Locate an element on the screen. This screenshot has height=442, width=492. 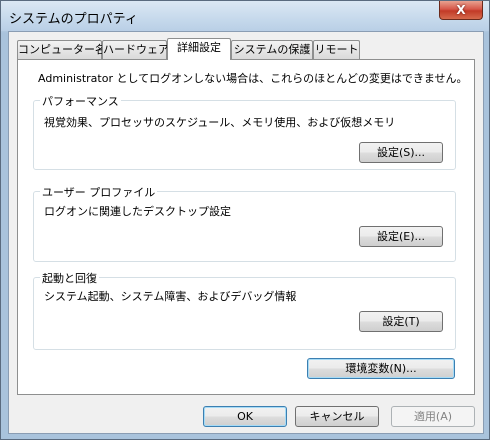
ok-button: OK is located at coordinates (245, 416).